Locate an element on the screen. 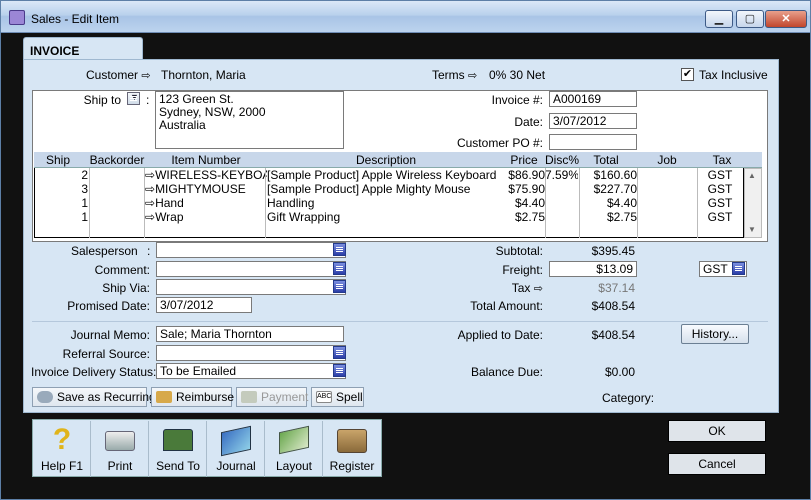 The image size is (811, 500). title-bar: Sales - Edit Item ▁ ▢ ✕ is located at coordinates (405, 17).